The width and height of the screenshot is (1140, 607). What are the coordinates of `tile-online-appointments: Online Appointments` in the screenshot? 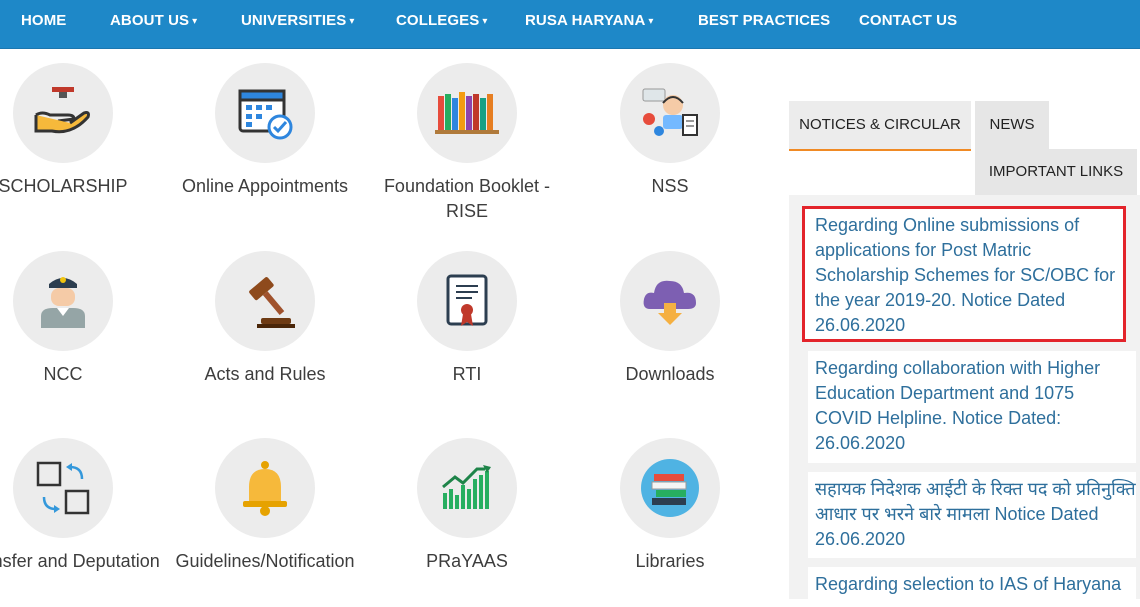 It's located at (265, 131).